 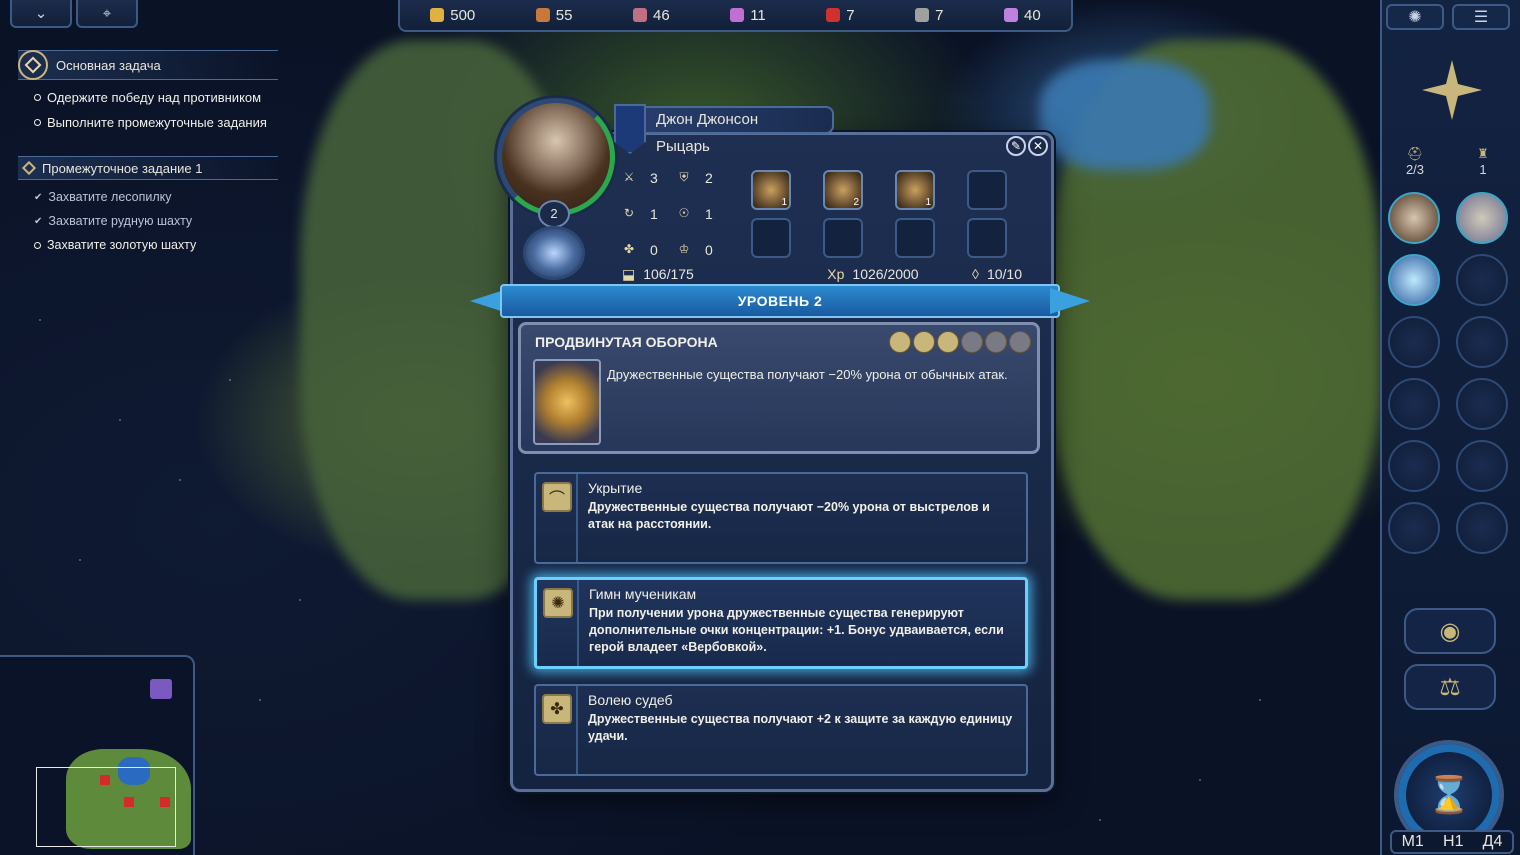 I want to click on collapse-quests-button: ⌄, so click(x=41, y=14).